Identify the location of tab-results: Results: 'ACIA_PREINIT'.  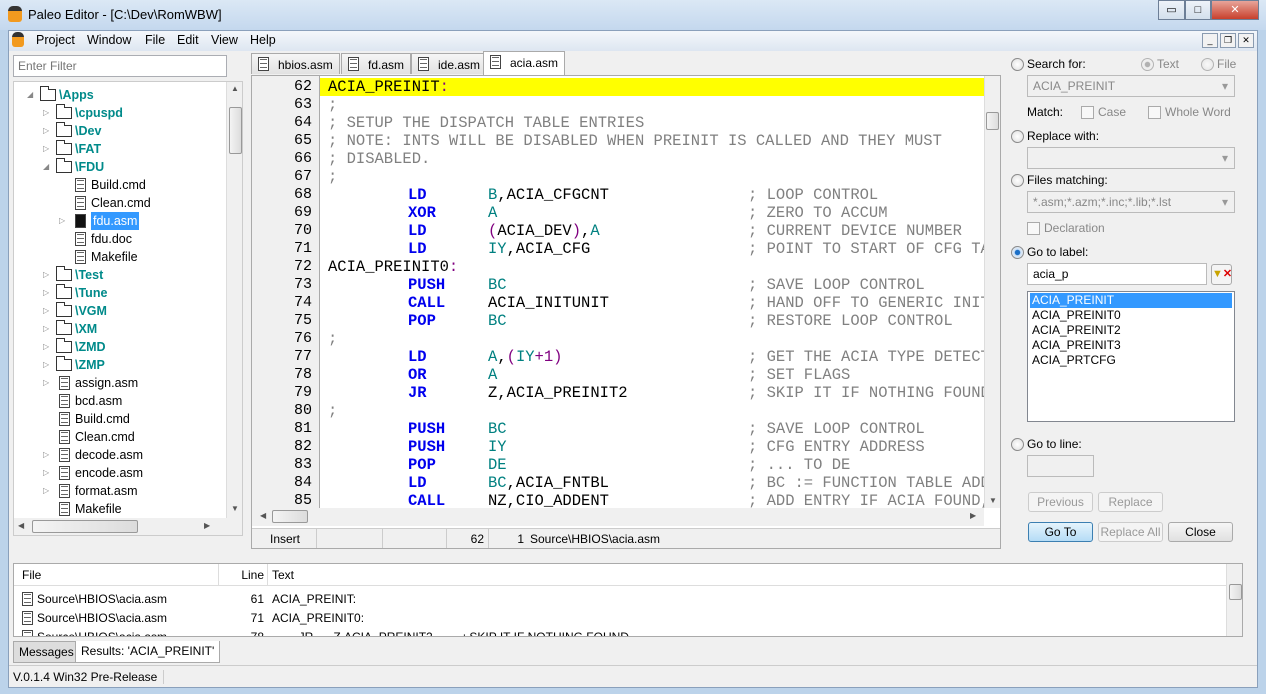
(148, 652).